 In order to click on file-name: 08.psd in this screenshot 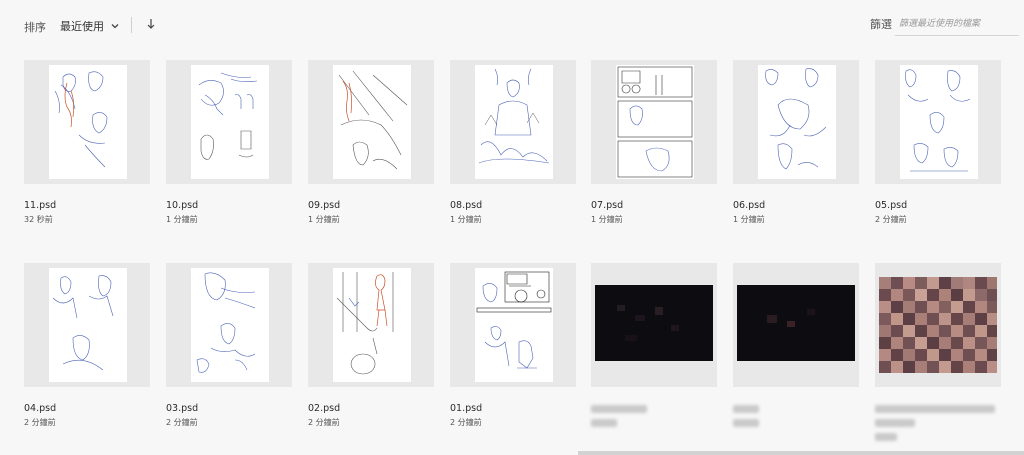, I will do `click(466, 205)`.